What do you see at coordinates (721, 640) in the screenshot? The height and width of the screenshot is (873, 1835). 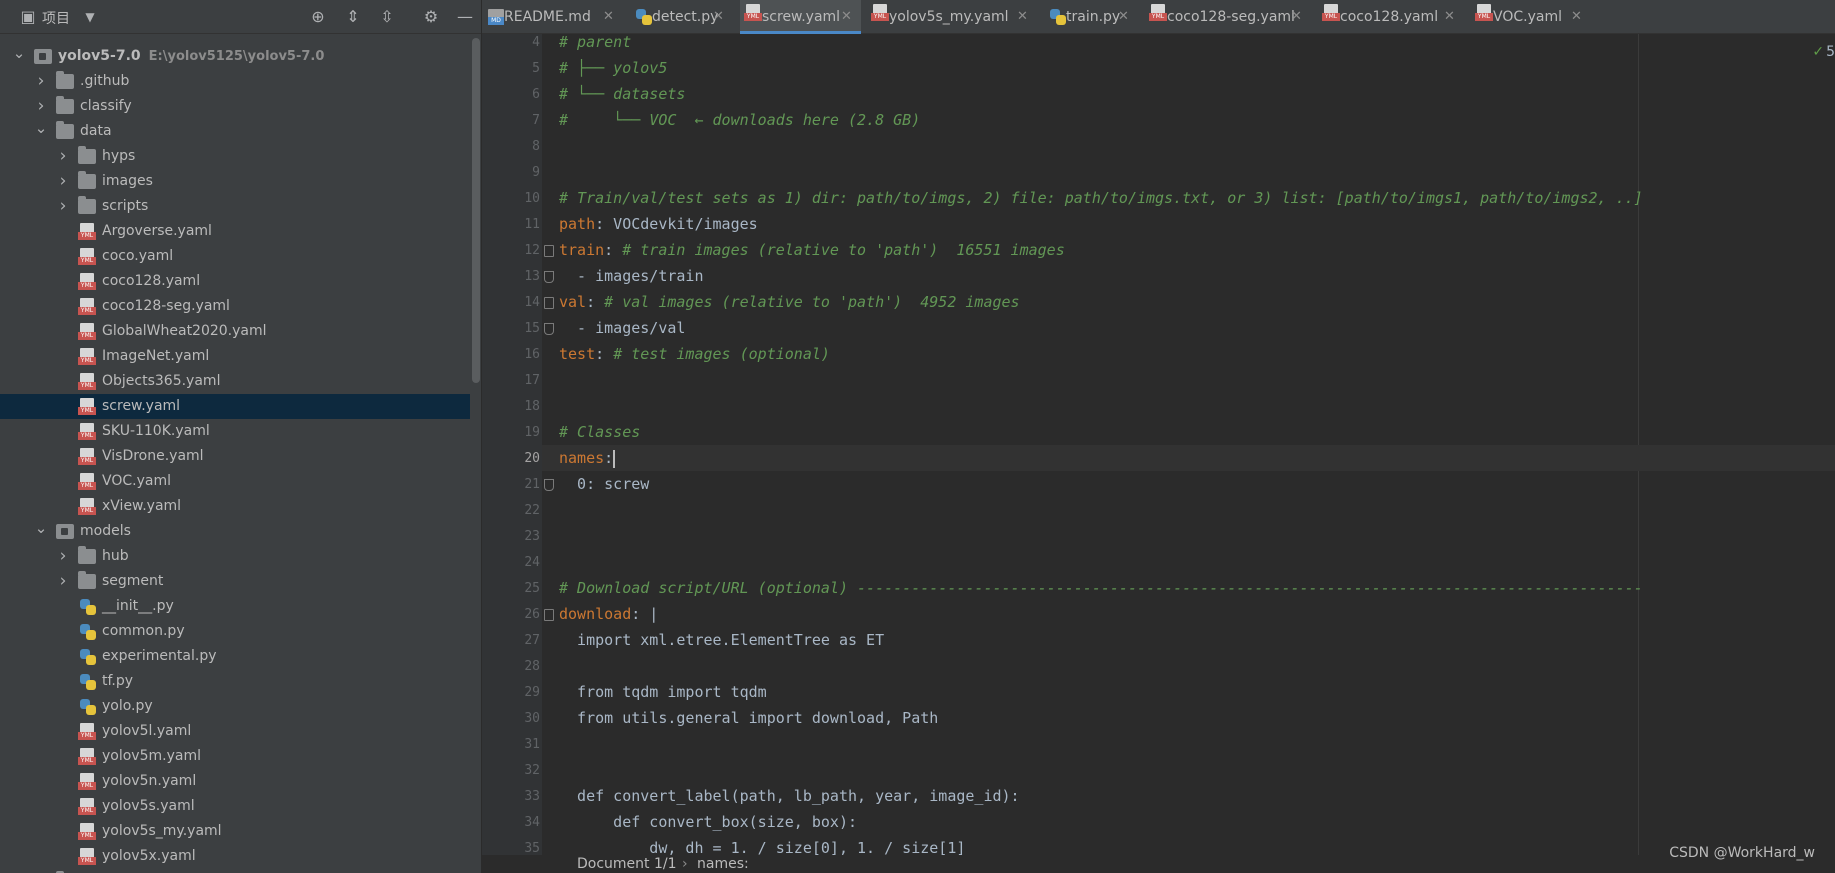 I see `code-line: import xml.etree.ElementTree as ET` at bounding box center [721, 640].